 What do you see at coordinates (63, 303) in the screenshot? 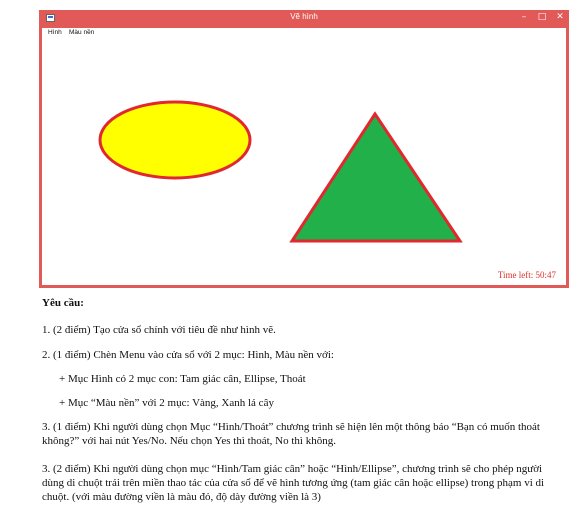
I see `requirements-heading: Yêu cầu:` at bounding box center [63, 303].